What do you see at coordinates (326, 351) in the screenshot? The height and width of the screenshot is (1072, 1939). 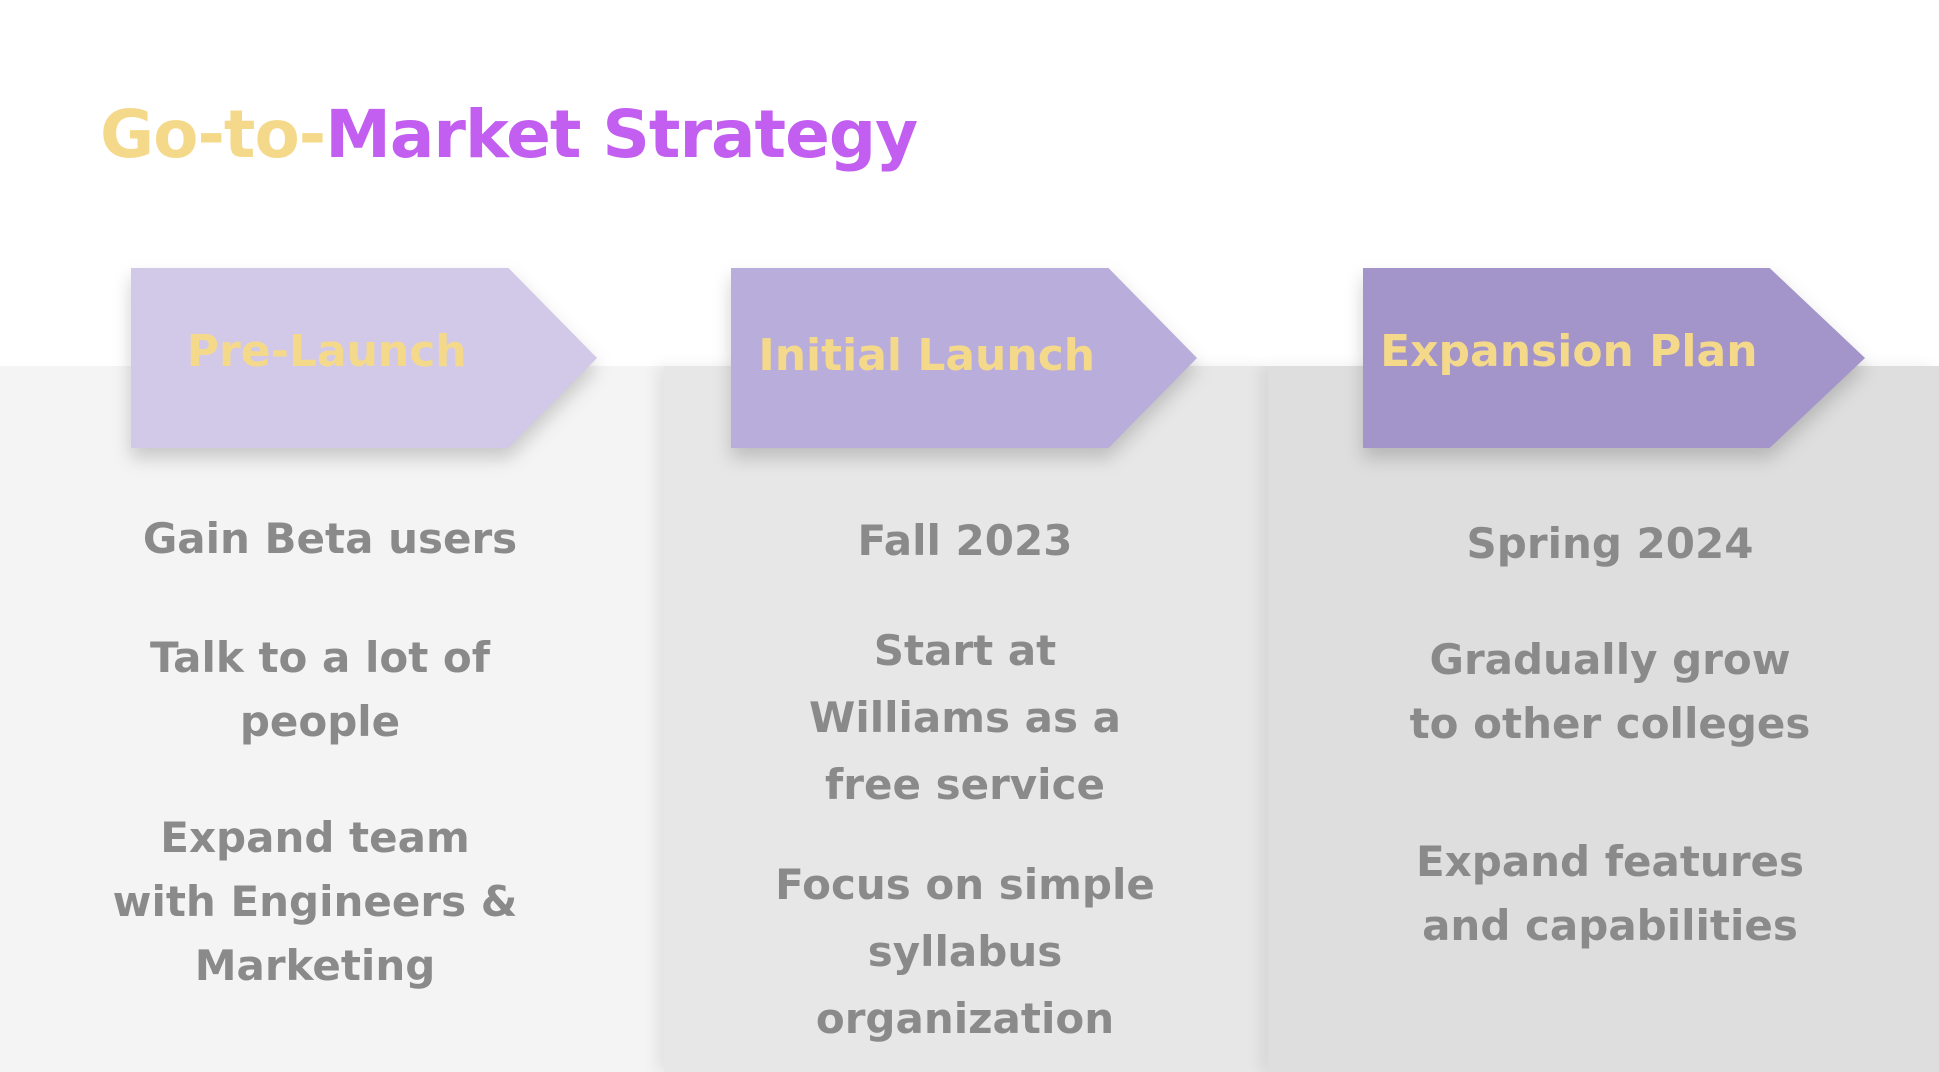 I see `phase-heading: Pre-Launch` at bounding box center [326, 351].